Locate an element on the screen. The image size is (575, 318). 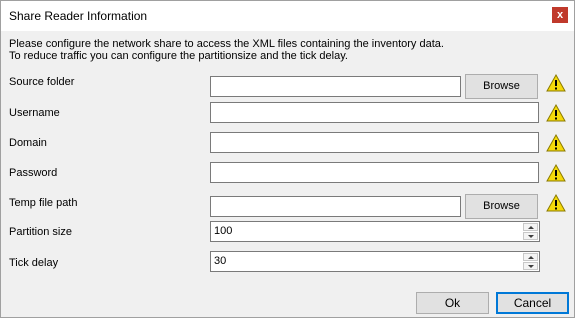
password-label: Password is located at coordinates (33, 173).